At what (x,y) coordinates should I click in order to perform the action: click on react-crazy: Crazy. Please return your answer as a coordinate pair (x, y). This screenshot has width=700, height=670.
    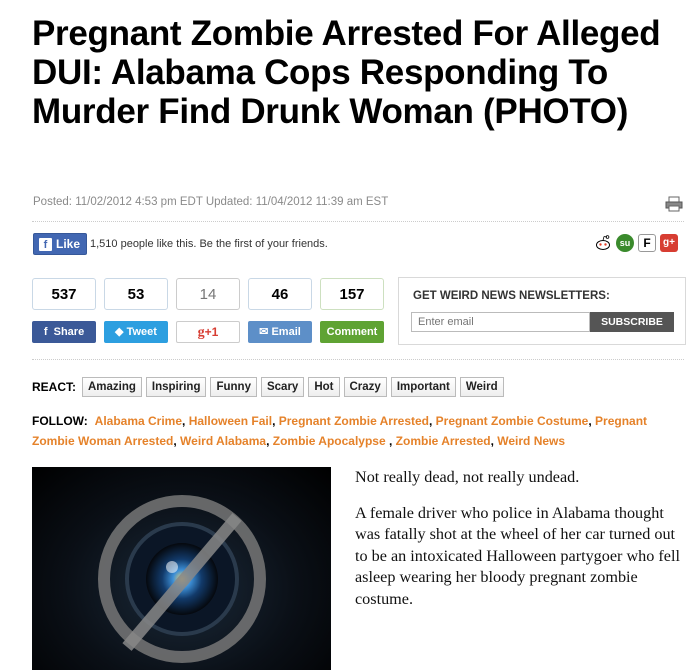
    Looking at the image, I should click on (365, 387).